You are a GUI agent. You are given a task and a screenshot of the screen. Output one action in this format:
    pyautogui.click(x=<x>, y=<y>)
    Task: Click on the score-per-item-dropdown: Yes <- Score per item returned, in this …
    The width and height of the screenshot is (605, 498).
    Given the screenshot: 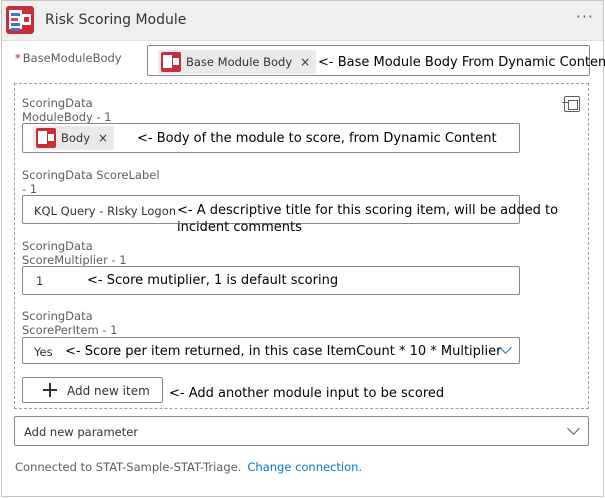 What is the action you would take?
    pyautogui.click(x=271, y=350)
    